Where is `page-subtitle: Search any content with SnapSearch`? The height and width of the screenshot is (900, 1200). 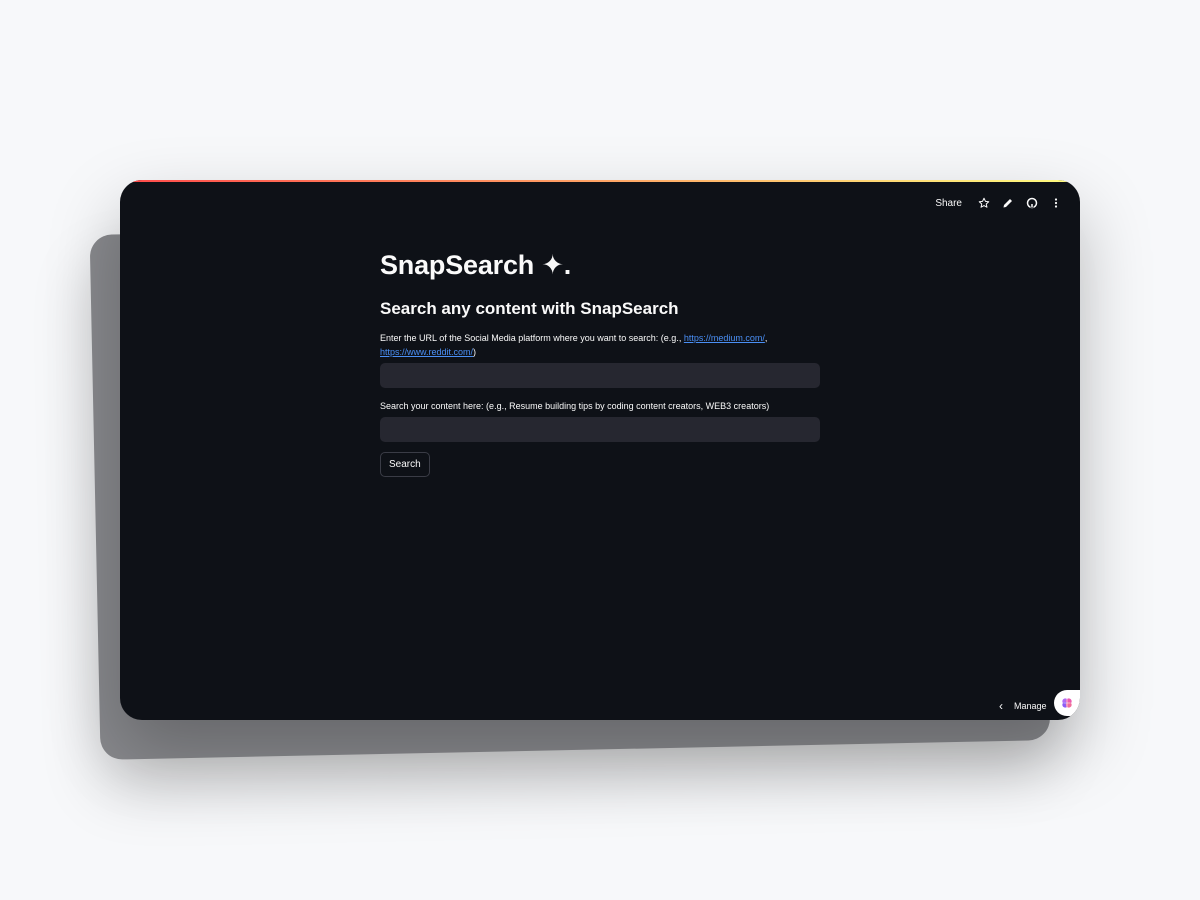 page-subtitle: Search any content with SnapSearch is located at coordinates (529, 308).